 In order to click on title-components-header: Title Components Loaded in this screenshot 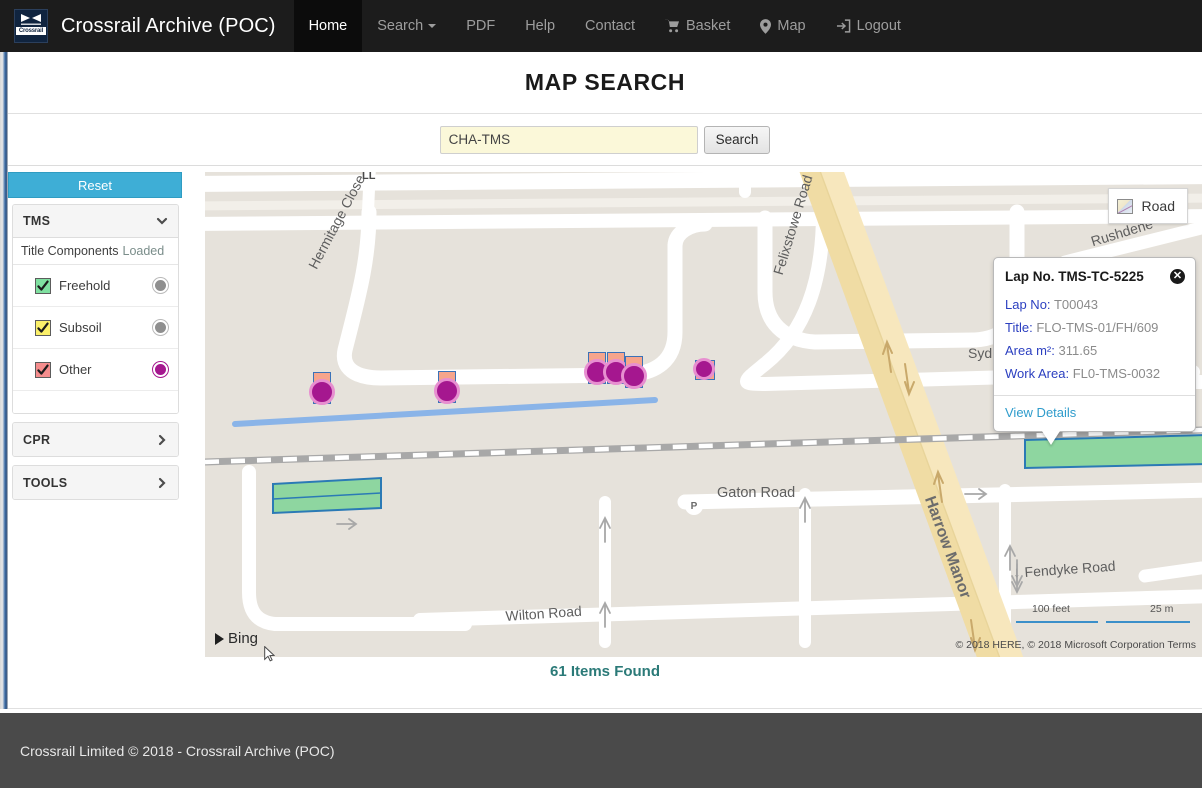, I will do `click(95, 251)`.